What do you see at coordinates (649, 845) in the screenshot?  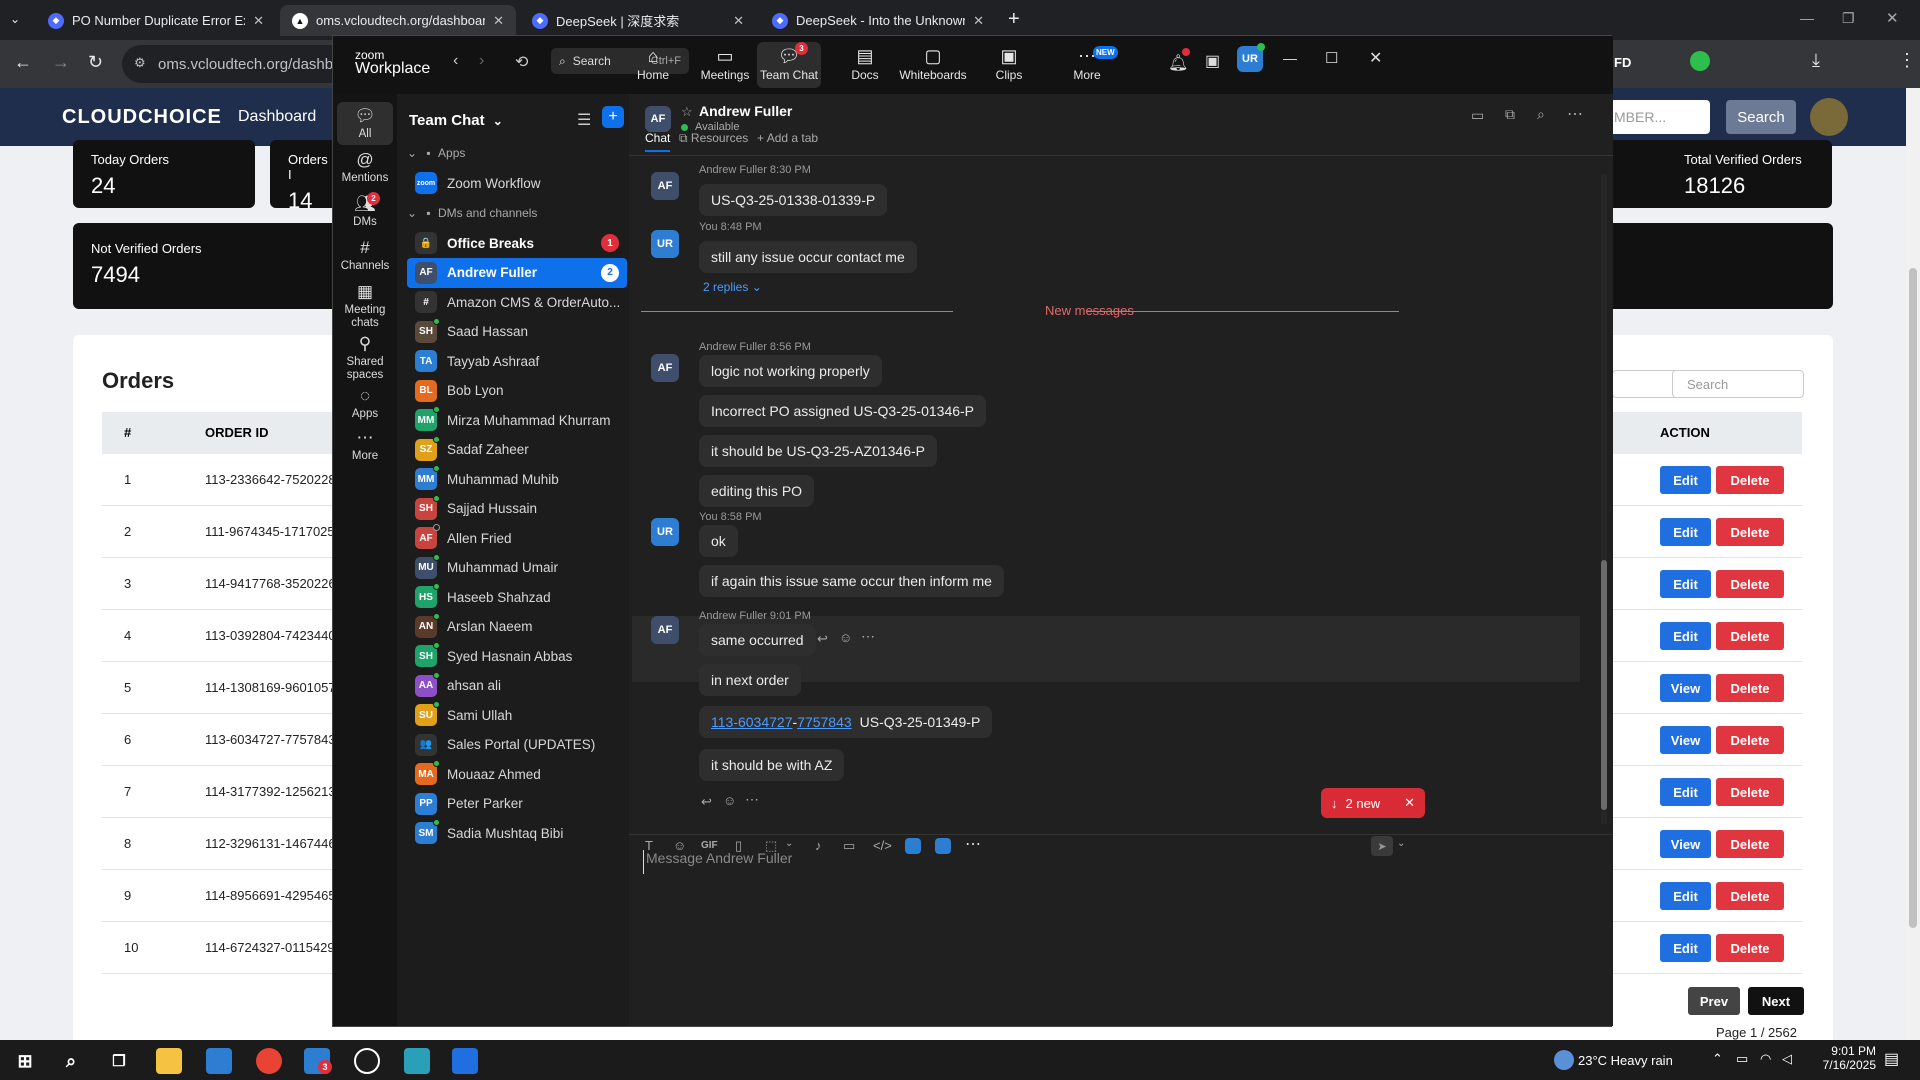 I see `text-format-icon: T` at bounding box center [649, 845].